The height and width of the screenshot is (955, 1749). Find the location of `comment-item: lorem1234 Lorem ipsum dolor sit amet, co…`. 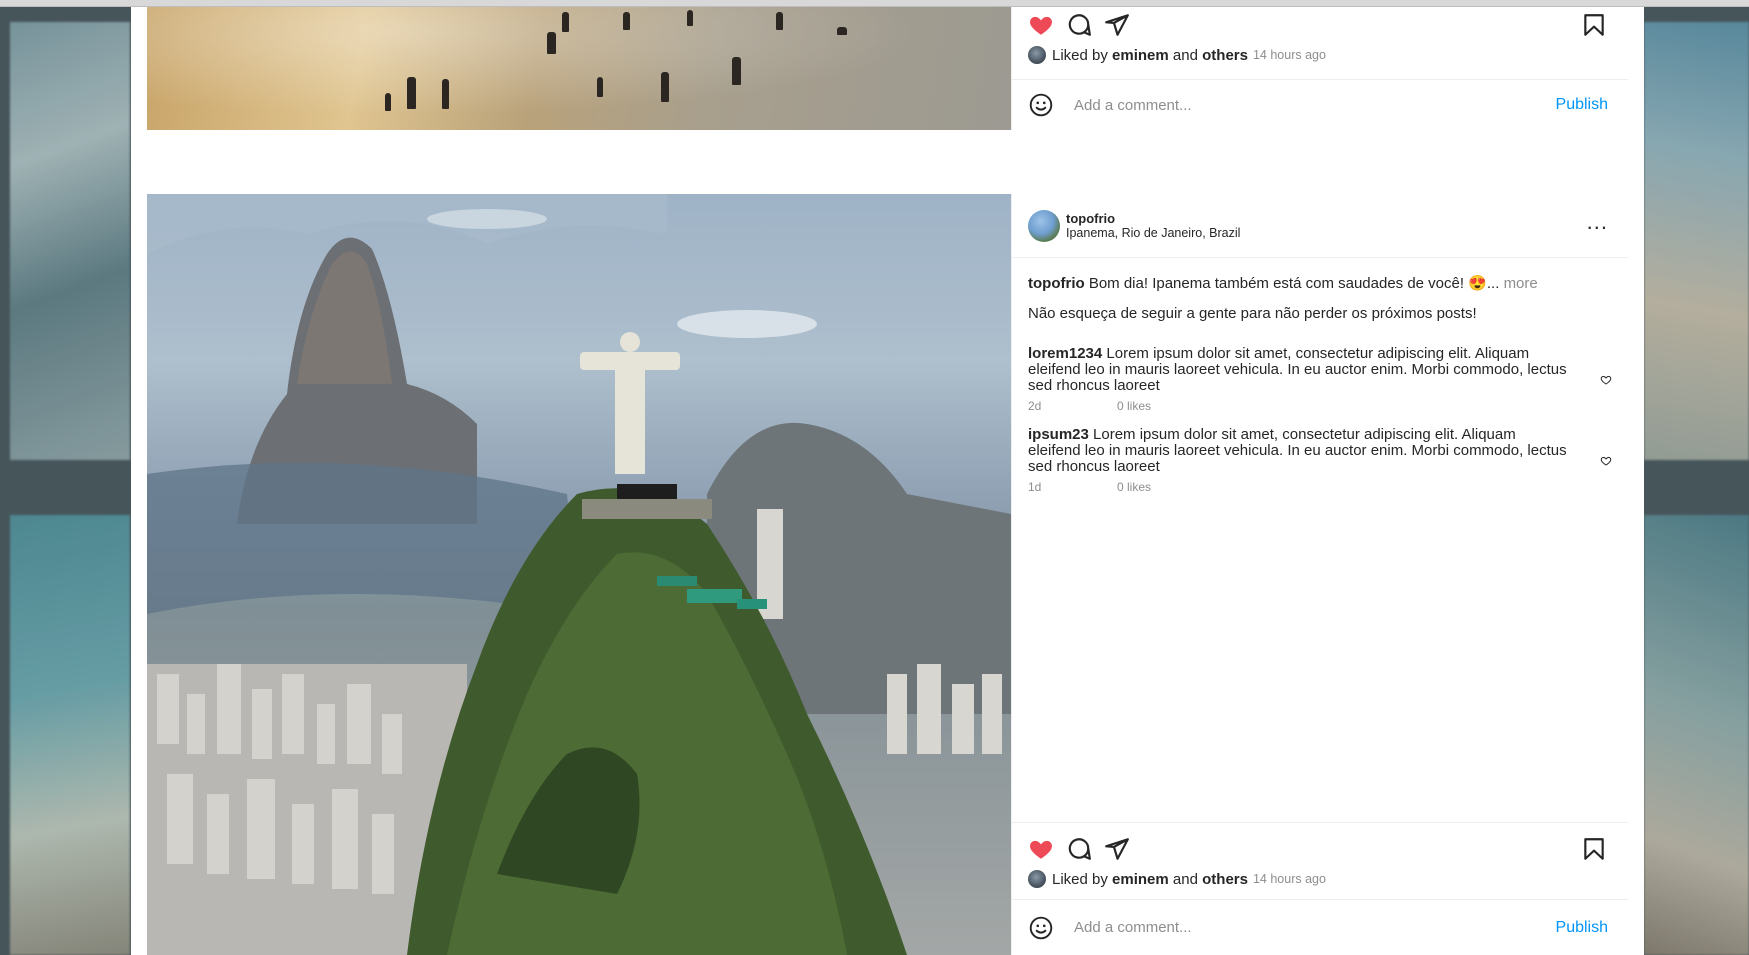

comment-item: lorem1234 Lorem ipsum dolor sit amet, co… is located at coordinates (1320, 379).